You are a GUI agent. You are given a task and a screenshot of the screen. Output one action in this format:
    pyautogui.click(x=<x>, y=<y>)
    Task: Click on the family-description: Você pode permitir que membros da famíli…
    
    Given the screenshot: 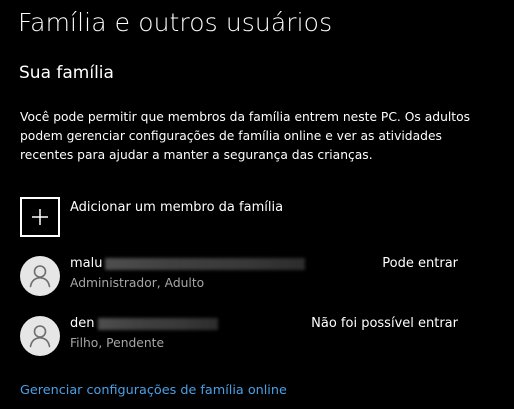 What is the action you would take?
    pyautogui.click(x=245, y=136)
    